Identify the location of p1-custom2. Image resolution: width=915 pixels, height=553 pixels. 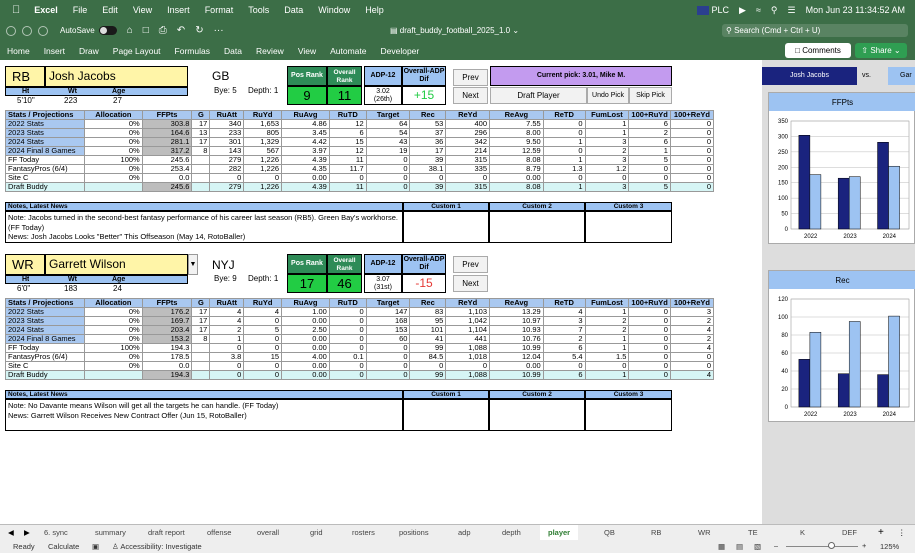
(537, 227).